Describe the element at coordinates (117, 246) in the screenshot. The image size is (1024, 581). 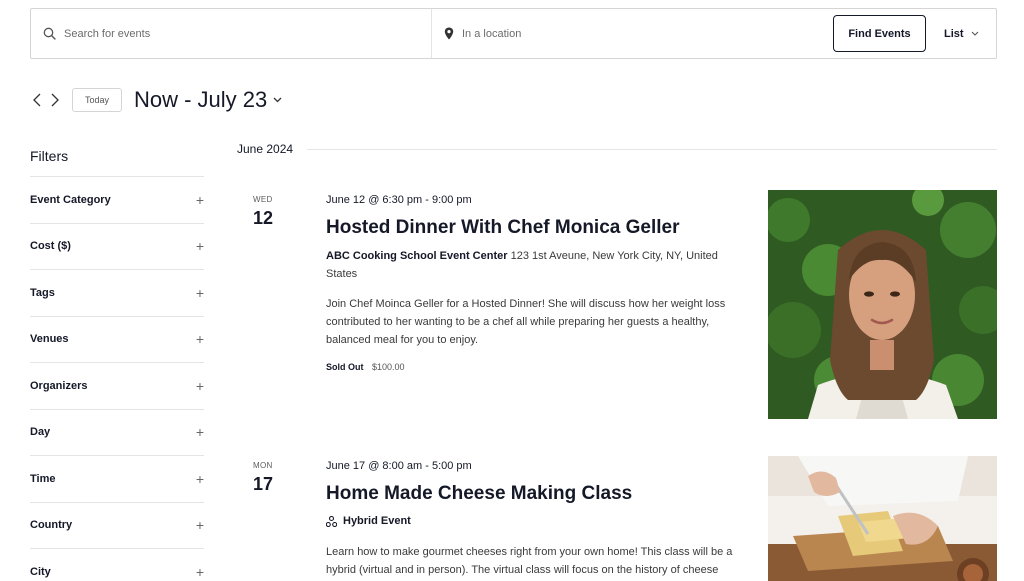
I see `filter-cost: Cost ($) +` at that location.